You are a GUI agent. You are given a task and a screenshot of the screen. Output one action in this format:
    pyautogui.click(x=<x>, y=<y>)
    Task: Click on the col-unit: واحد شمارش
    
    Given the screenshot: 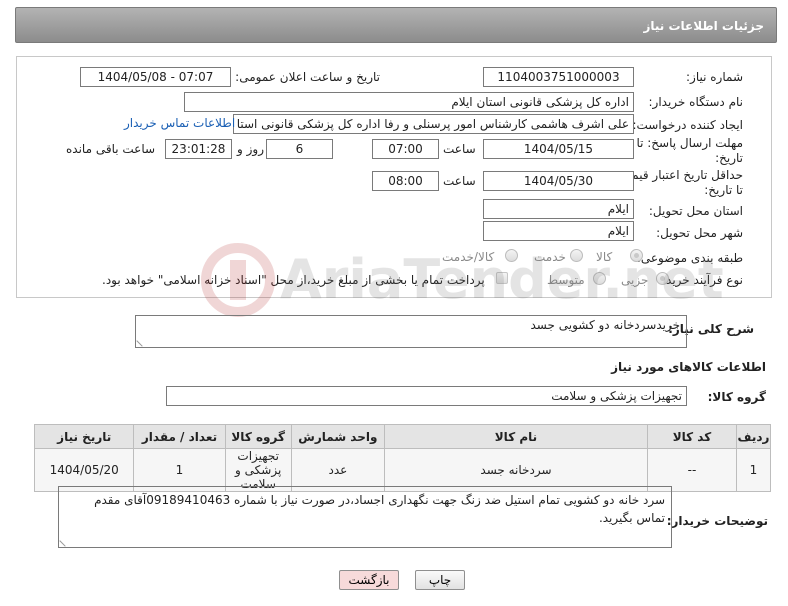 What is the action you would take?
    pyautogui.click(x=337, y=436)
    